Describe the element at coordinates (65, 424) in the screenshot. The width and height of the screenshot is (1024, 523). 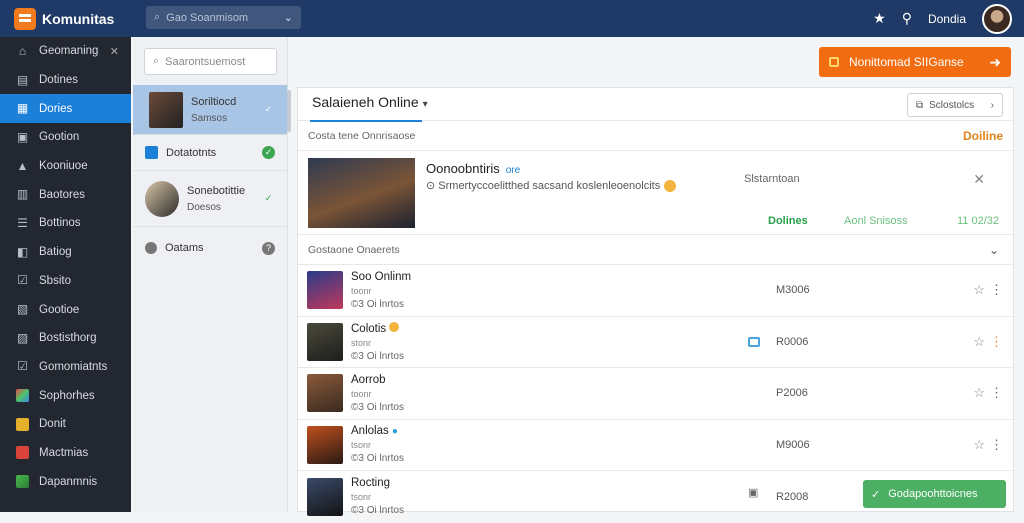
I see `sidebar-item-13: ■ Donit` at that location.